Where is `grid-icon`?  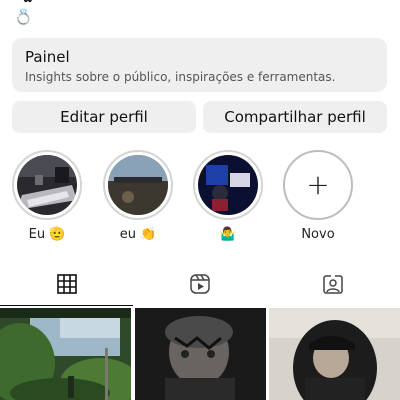 grid-icon is located at coordinates (66, 284).